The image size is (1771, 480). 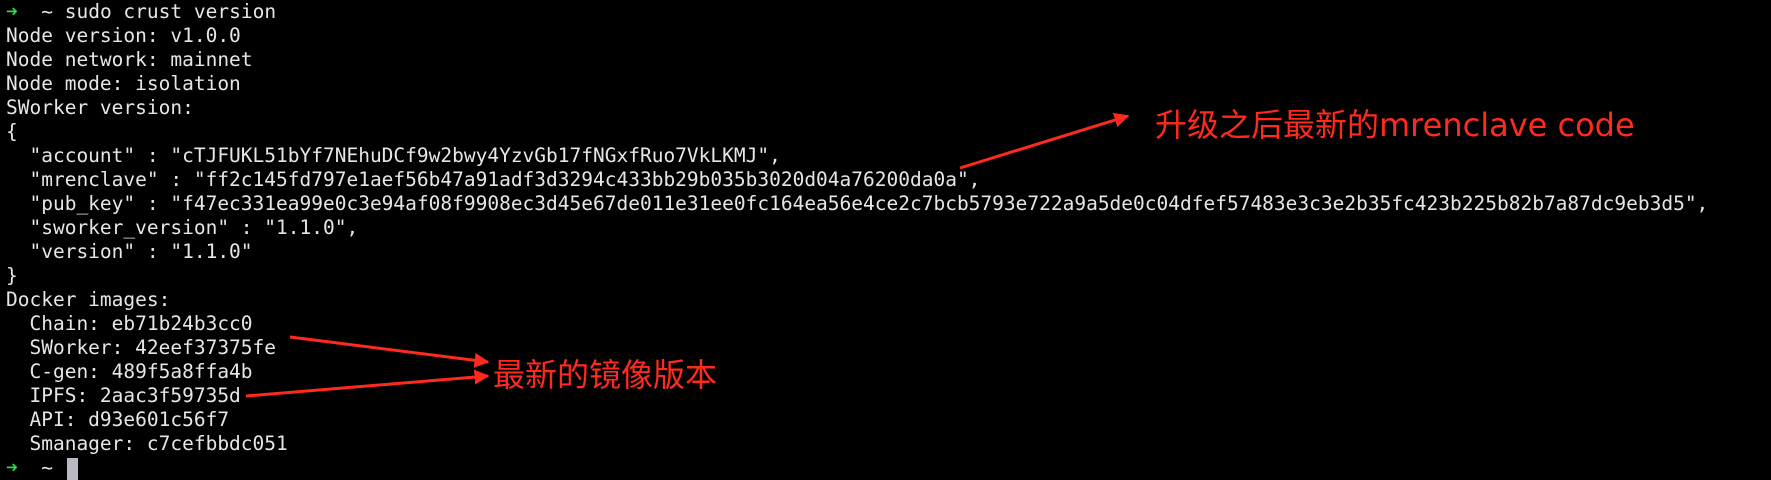 I want to click on output-line: Node version: v1.0.0, so click(x=123, y=35).